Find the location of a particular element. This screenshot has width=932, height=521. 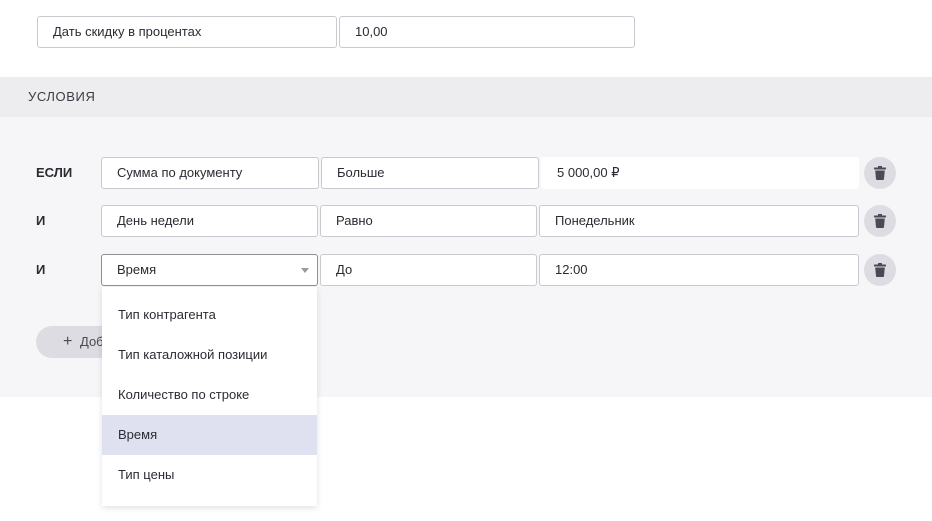

dropdown-item-time: Время is located at coordinates (209, 435).